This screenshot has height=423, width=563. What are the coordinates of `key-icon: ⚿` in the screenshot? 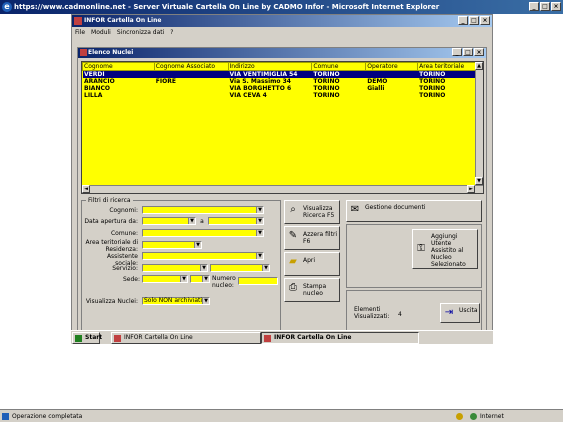 It's located at (421, 248).